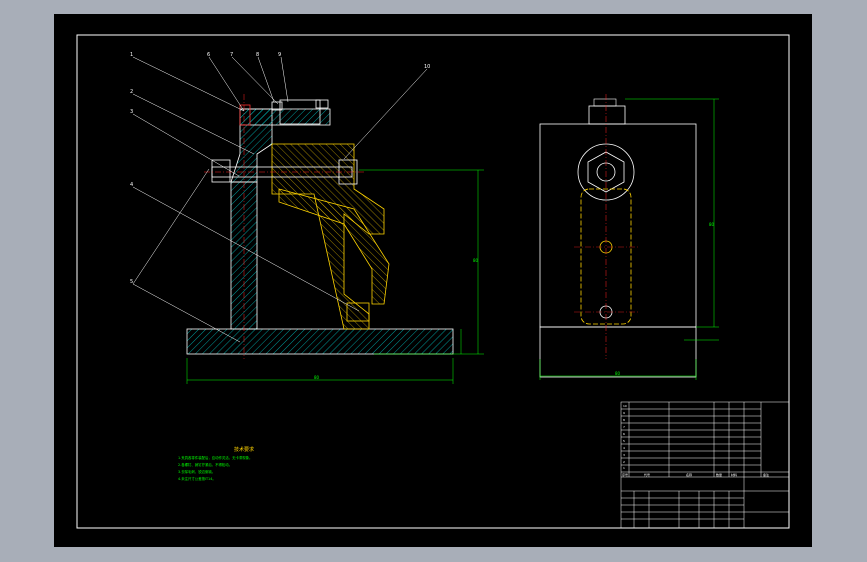 The height and width of the screenshot is (562, 867). I want to click on balloon-1: 1, so click(132, 55).